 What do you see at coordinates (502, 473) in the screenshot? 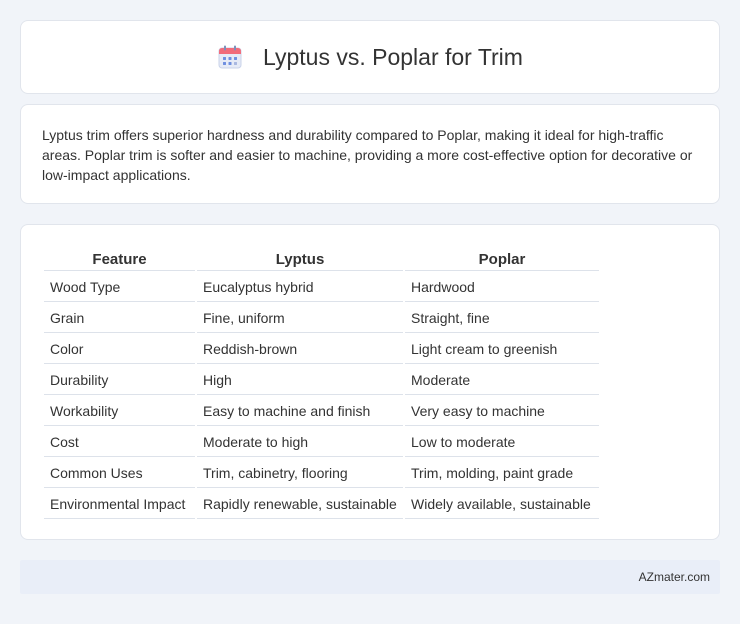
I see `cell-poplar: Trim, molding, paint grade` at bounding box center [502, 473].